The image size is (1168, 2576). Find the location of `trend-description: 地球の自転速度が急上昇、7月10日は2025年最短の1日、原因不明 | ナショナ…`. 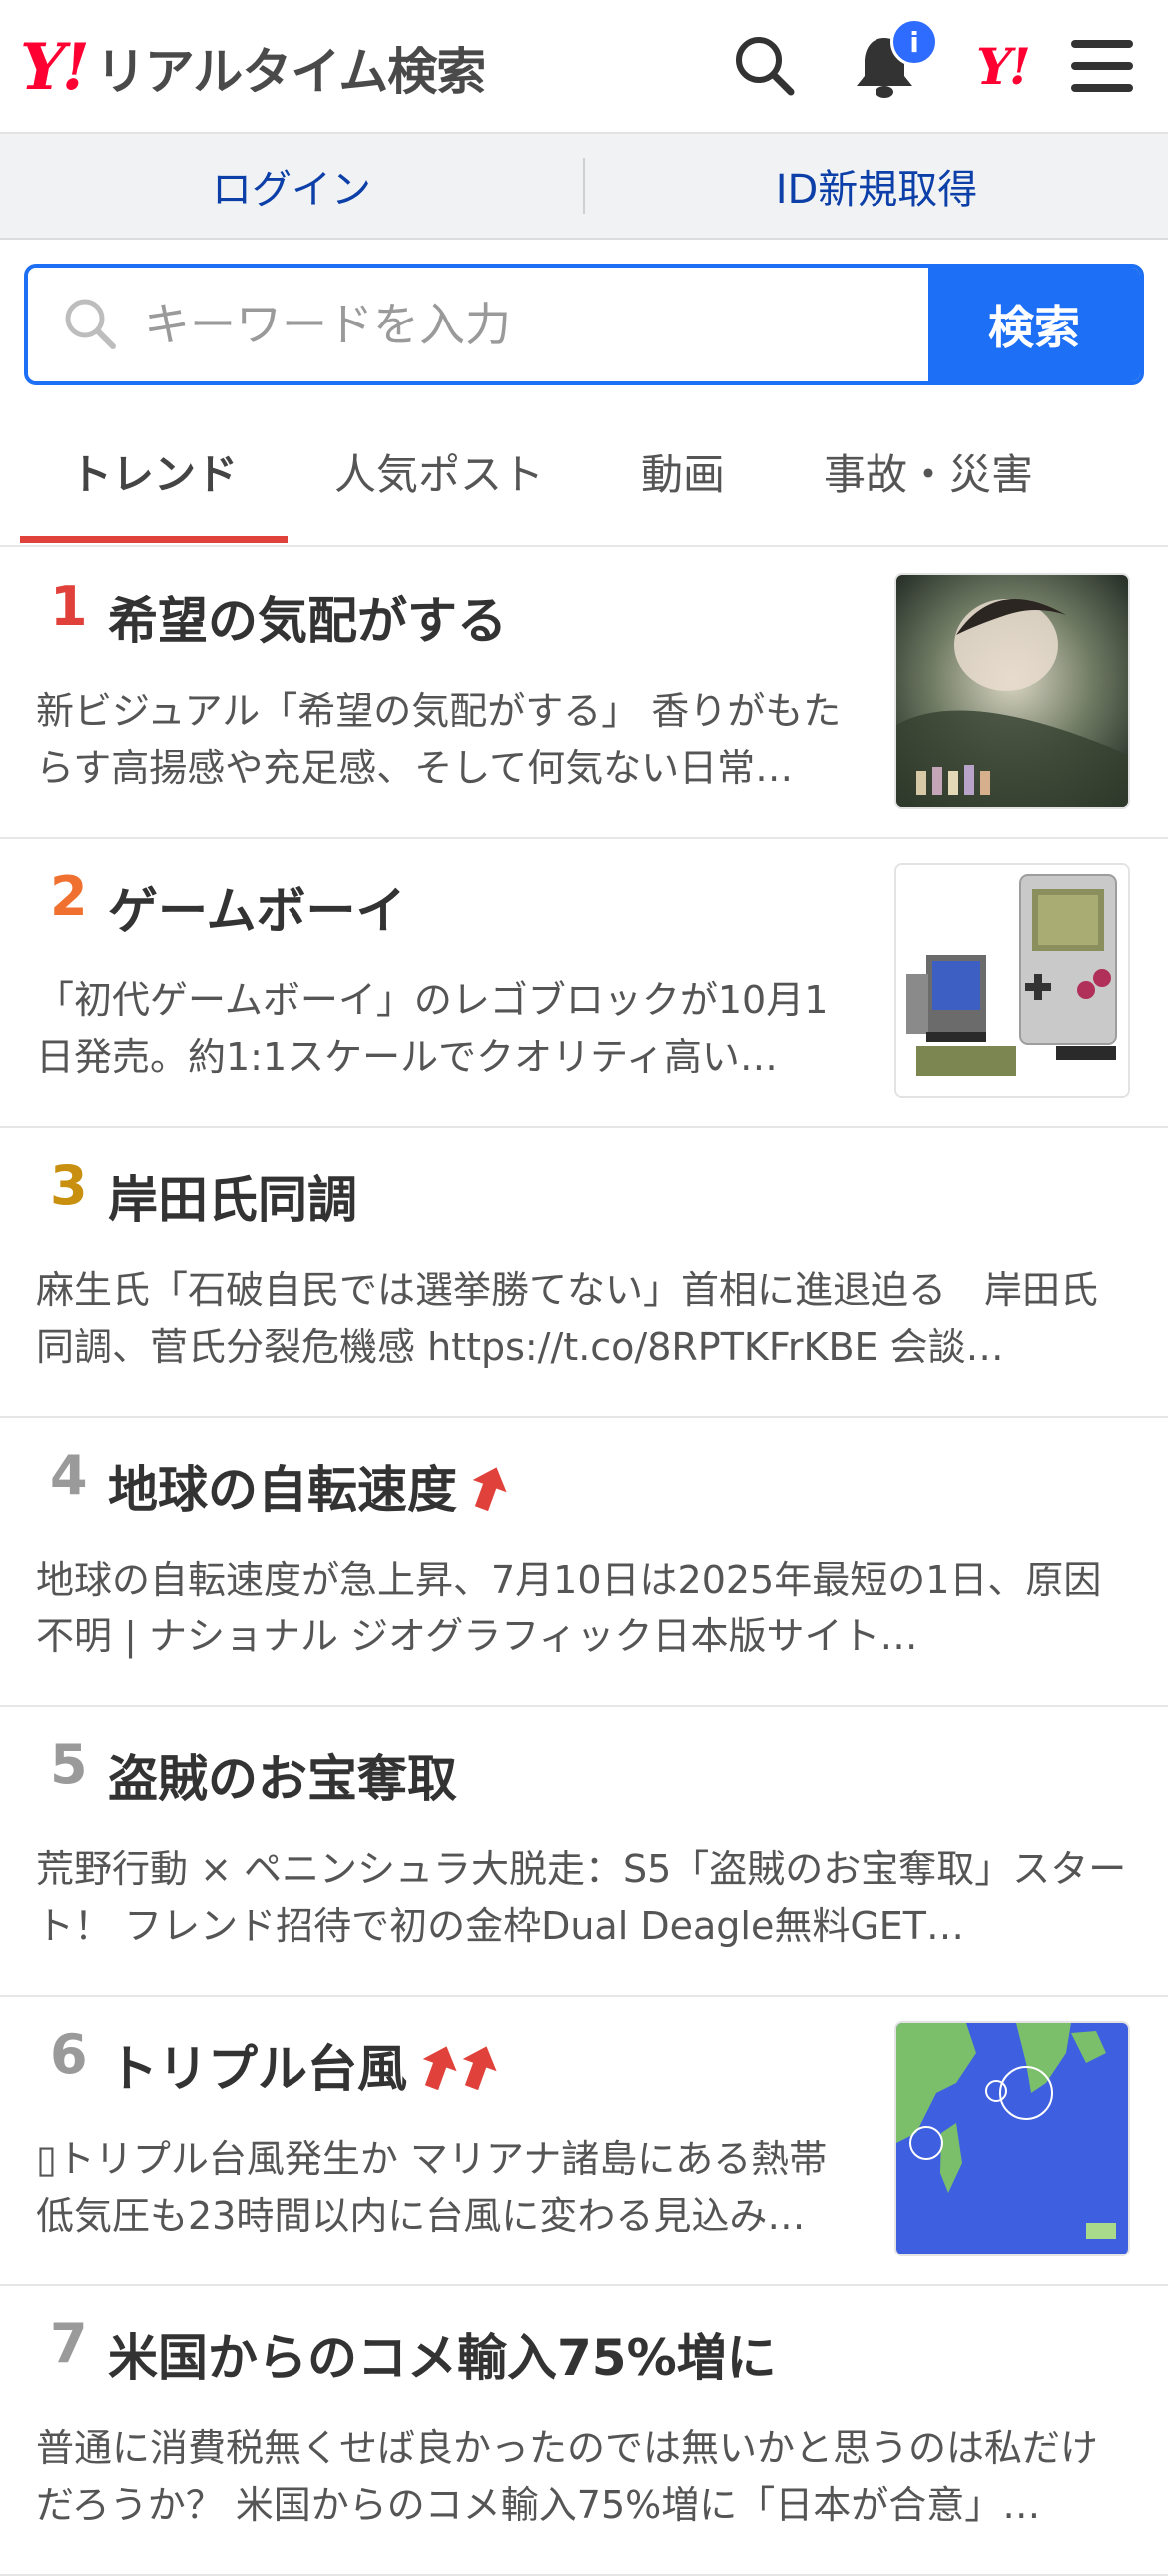

trend-description: 地球の自転速度が急上昇、7月10日は2025年最短の1日、原因不明 | ナショナ… is located at coordinates (569, 1608).